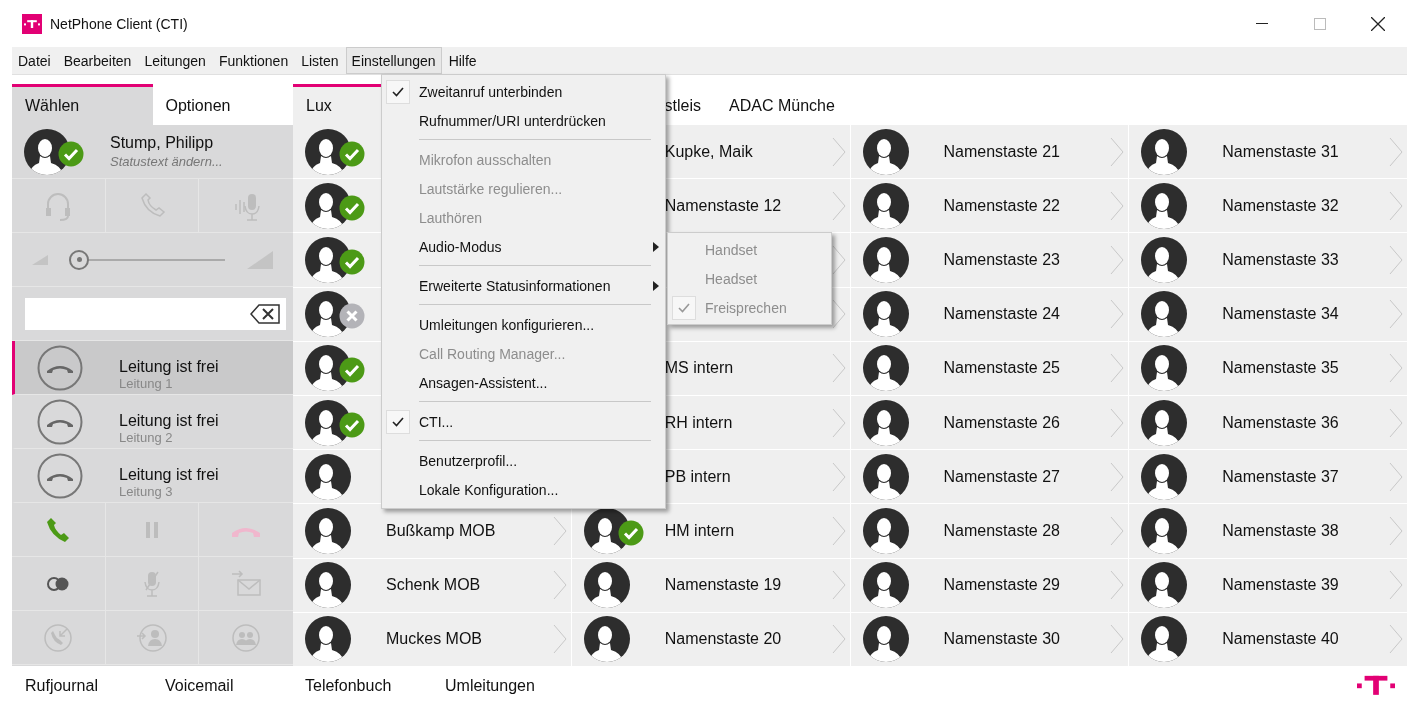 The image size is (1407, 706). Describe the element at coordinates (253, 60) in the screenshot. I see `menu-item: Funktionen` at that location.